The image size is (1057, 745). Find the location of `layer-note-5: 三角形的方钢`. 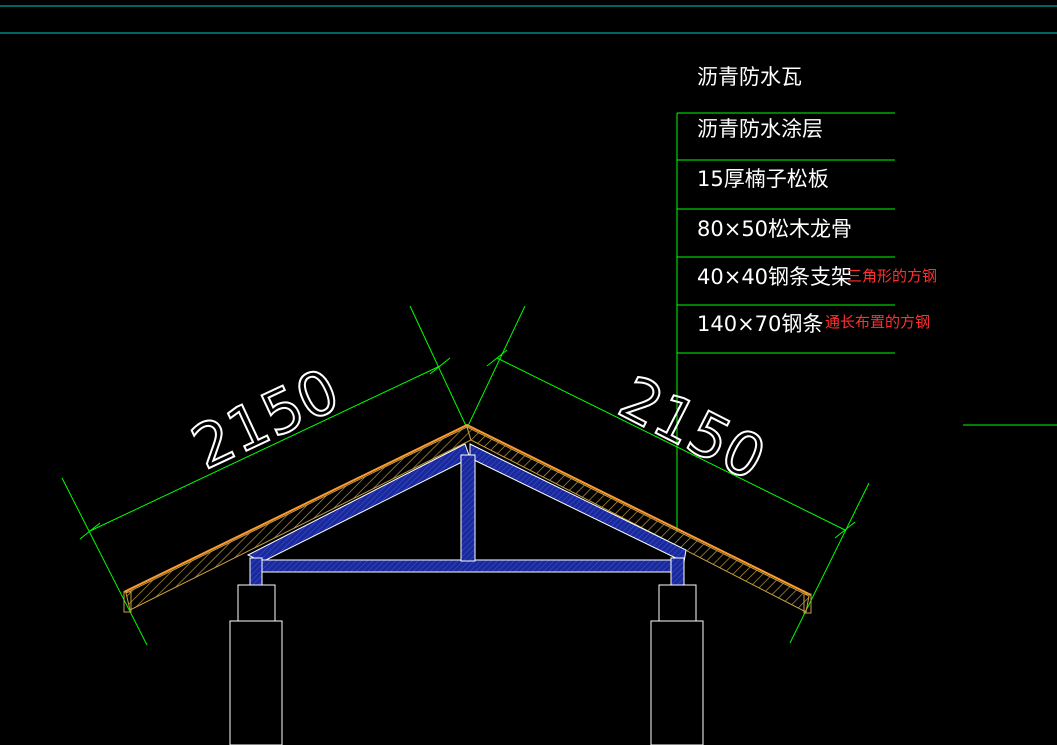

layer-note-5: 三角形的方钢 is located at coordinates (892, 276).